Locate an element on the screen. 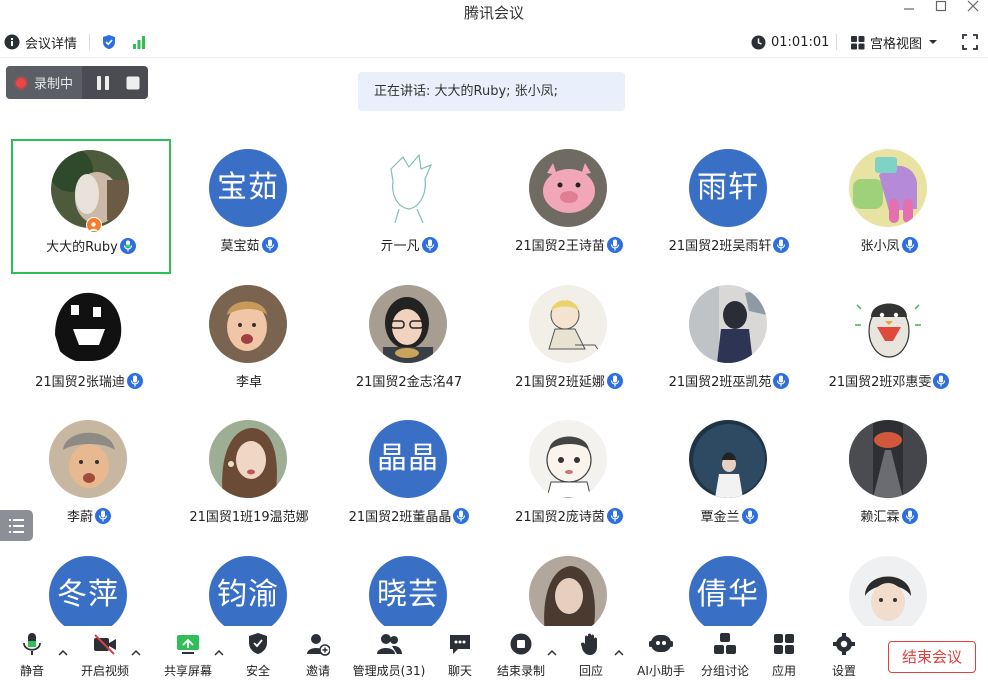 This screenshot has width=988, height=680. apps-label: 应用 is located at coordinates (783, 671).